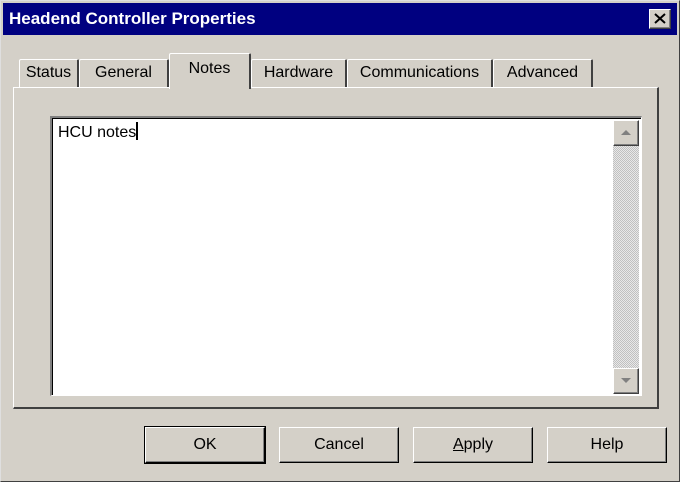  I want to click on tab-label: Hardware, so click(298, 72).